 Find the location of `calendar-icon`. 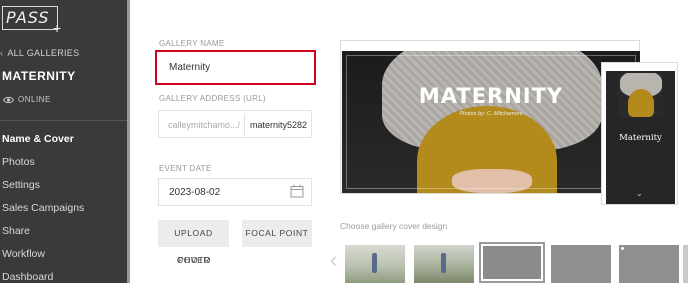

calendar-icon is located at coordinates (297, 191).